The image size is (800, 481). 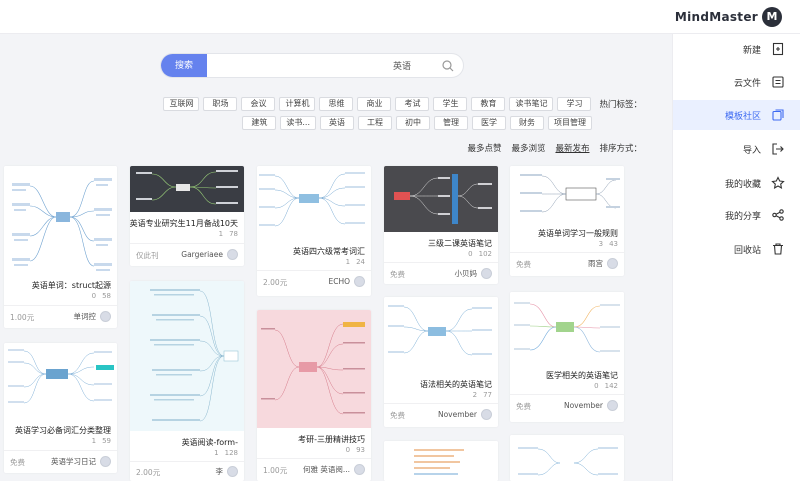 What do you see at coordinates (187, 381) in the screenshot?
I see `template-card: 英语阅读-form- 128 1 李 2.00元` at bounding box center [187, 381].